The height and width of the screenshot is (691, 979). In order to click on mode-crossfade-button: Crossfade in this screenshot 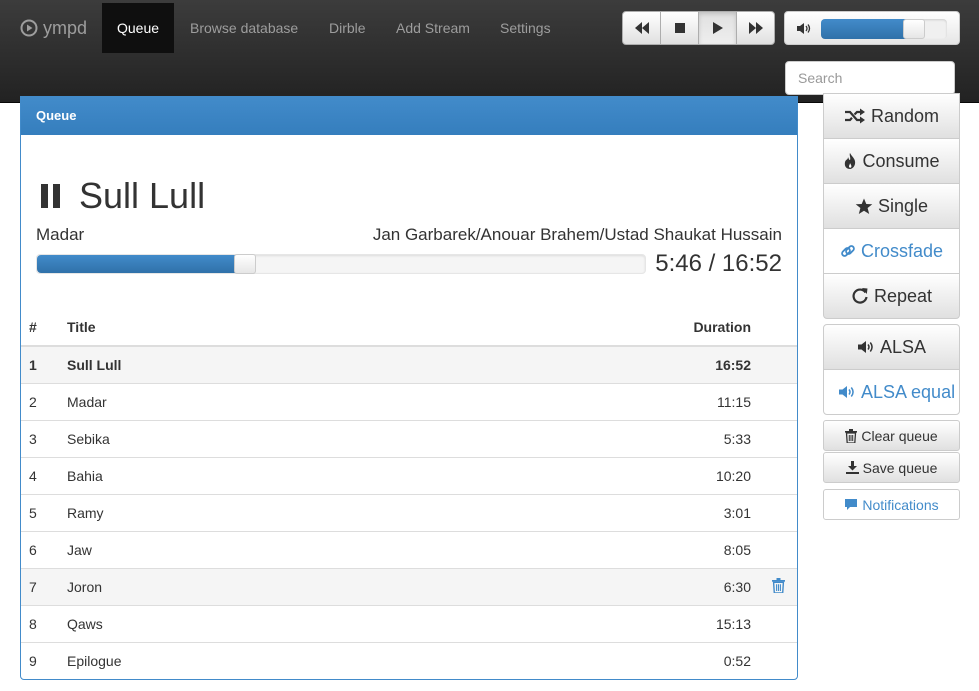, I will do `click(891, 251)`.